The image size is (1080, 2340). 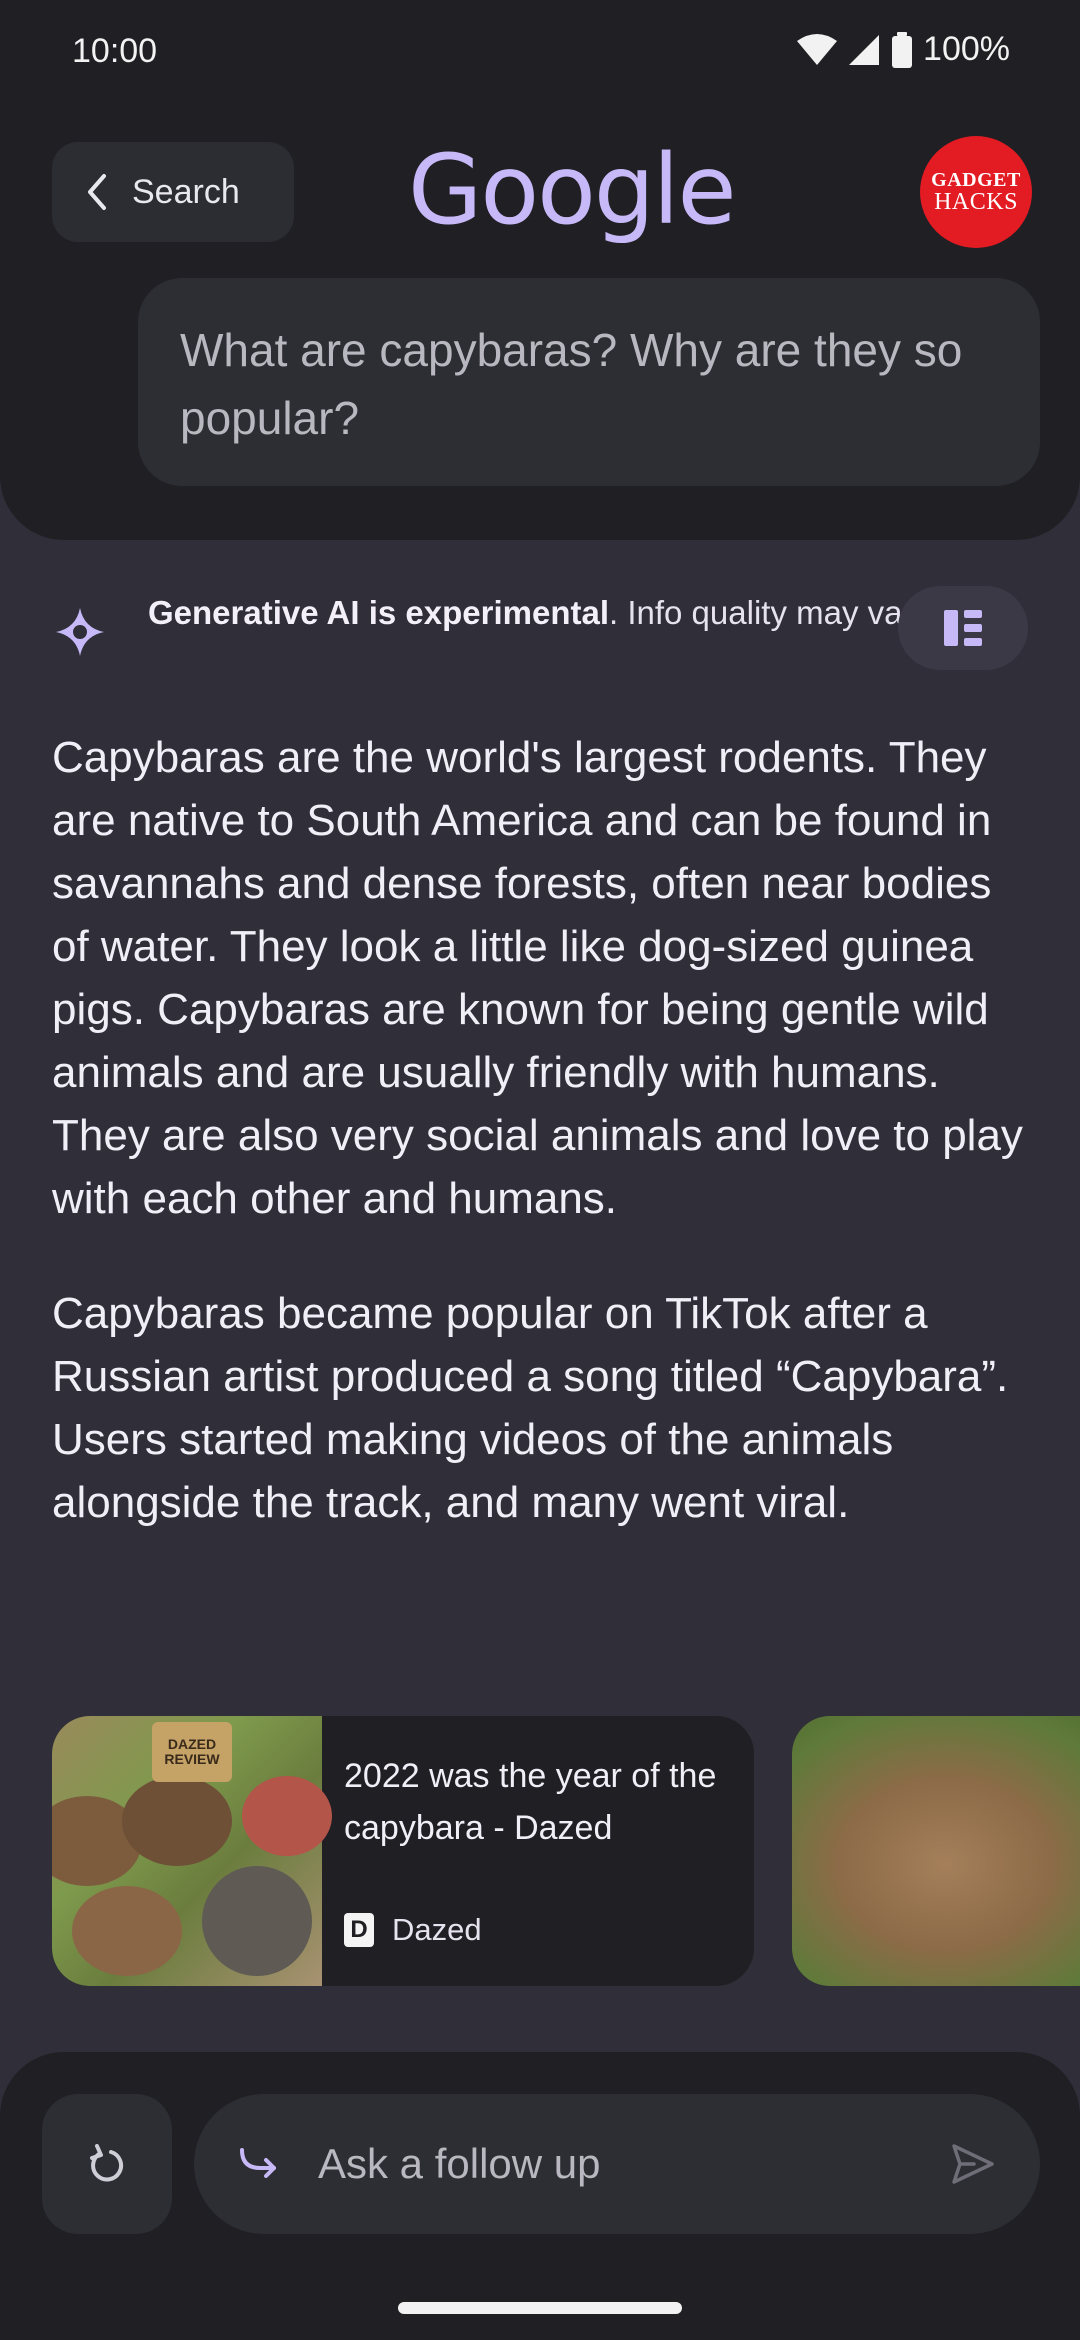 I want to click on card-source-name: Dazed, so click(x=437, y=1929).